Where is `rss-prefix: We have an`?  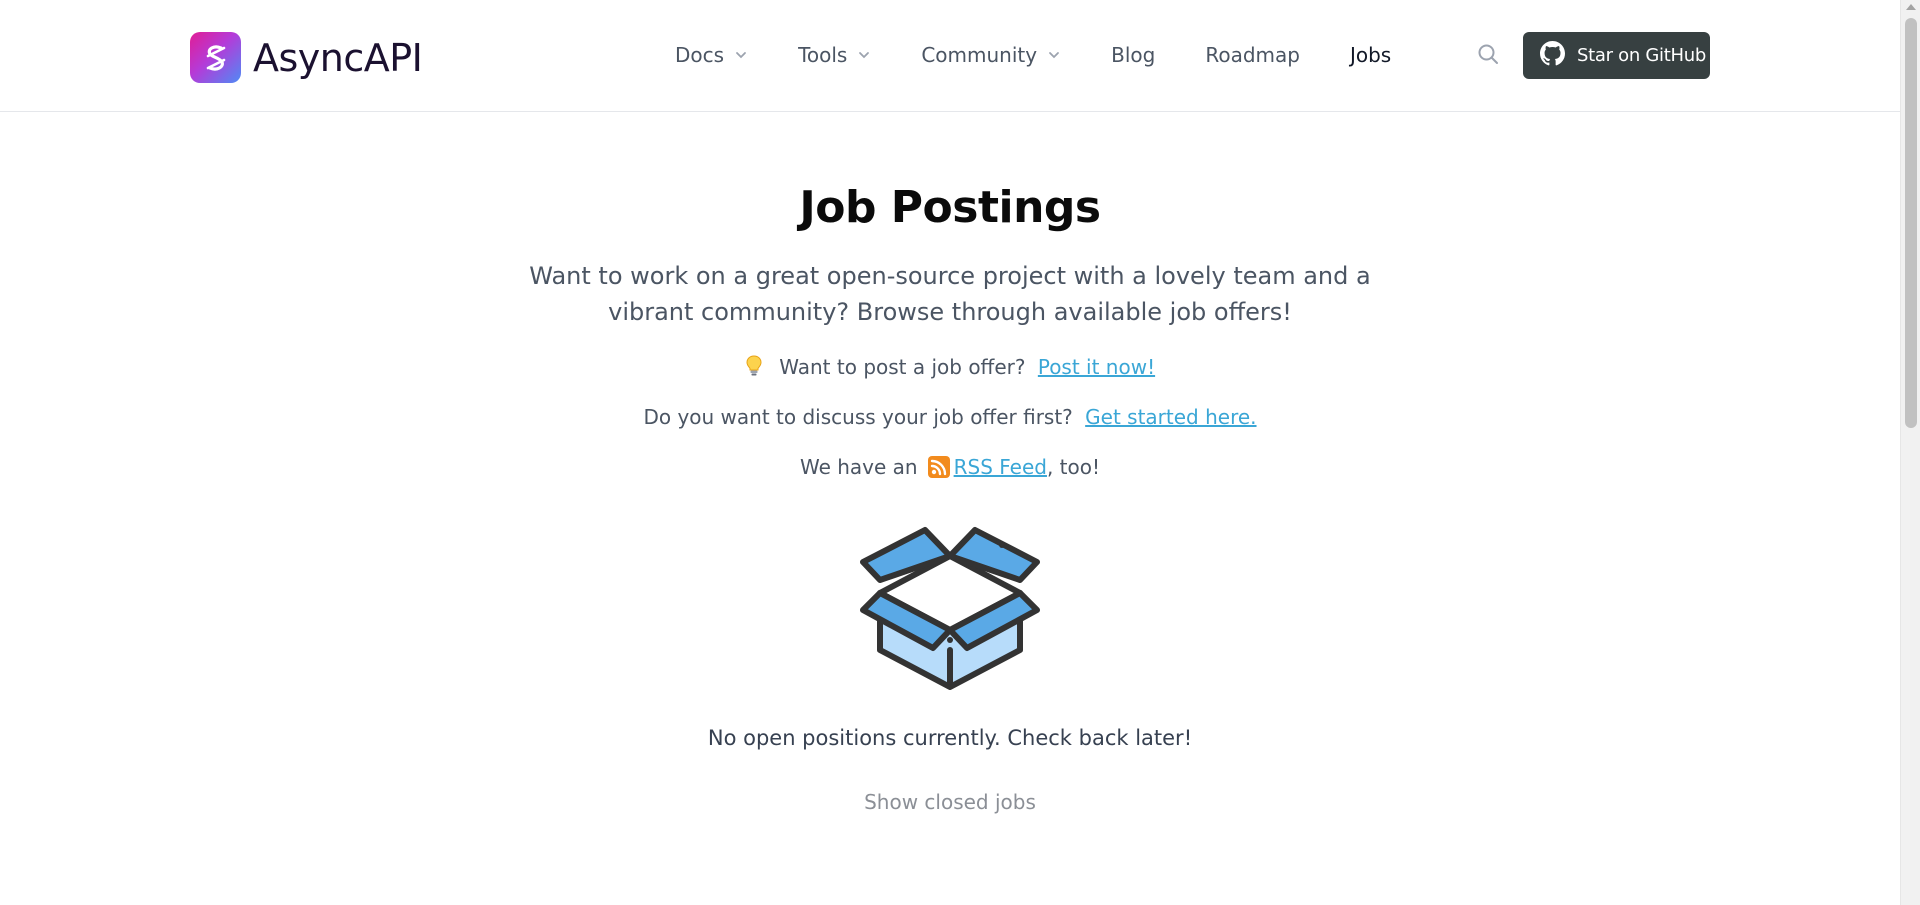
rss-prefix: We have an is located at coordinates (858, 467).